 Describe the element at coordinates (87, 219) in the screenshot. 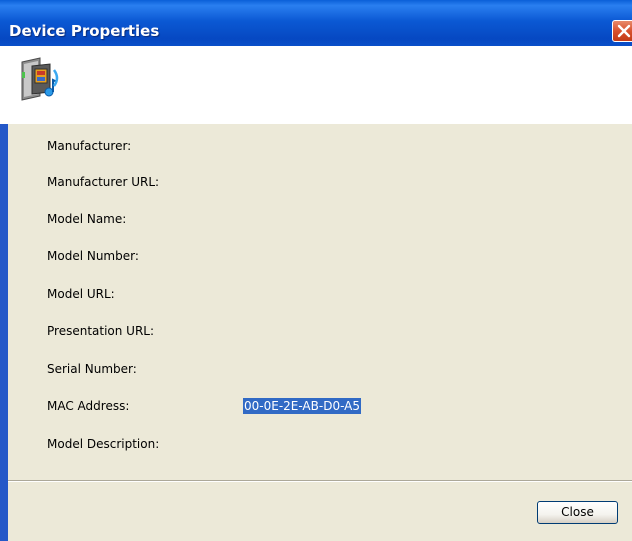

I see `model-name-label: Model Name:` at that location.